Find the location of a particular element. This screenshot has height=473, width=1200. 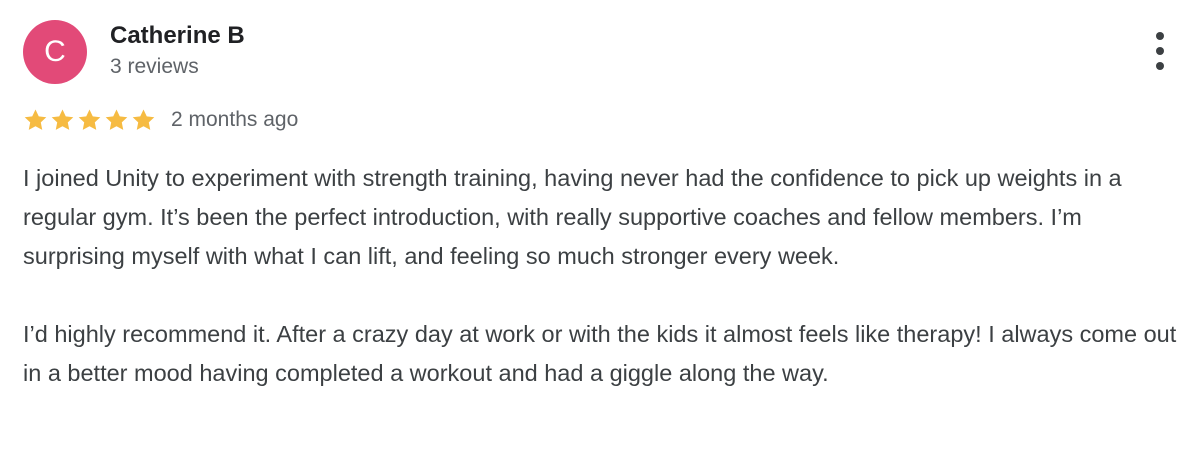

reviewer-name: Catherine B is located at coordinates (177, 36).